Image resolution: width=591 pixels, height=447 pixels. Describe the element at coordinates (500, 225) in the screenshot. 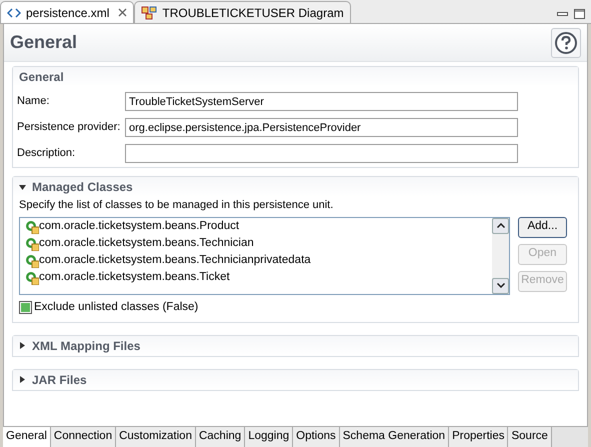

I see `scroll-up-icon` at that location.